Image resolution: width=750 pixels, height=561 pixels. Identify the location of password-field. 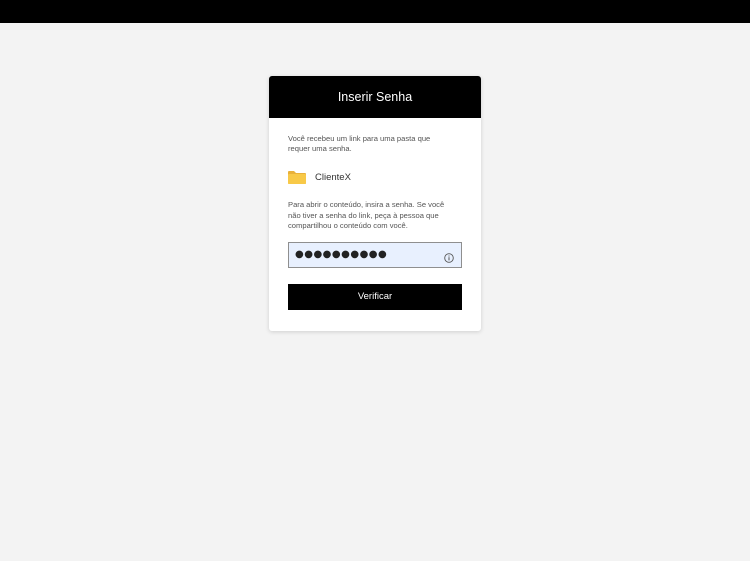
(375, 254).